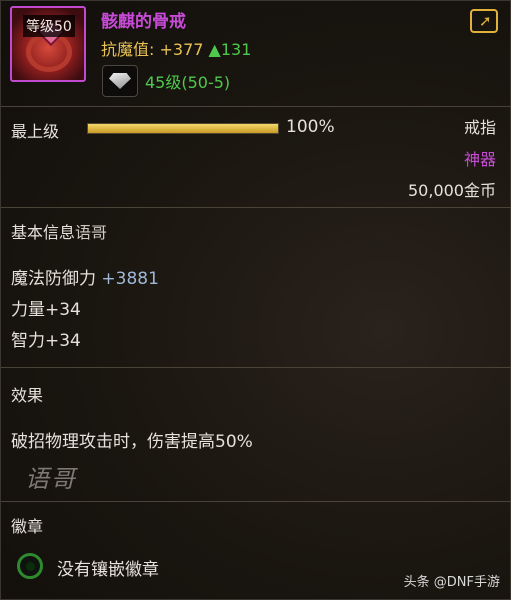 The image size is (511, 600). What do you see at coordinates (27, 395) in the screenshot?
I see `effect-title: 效果` at bounding box center [27, 395].